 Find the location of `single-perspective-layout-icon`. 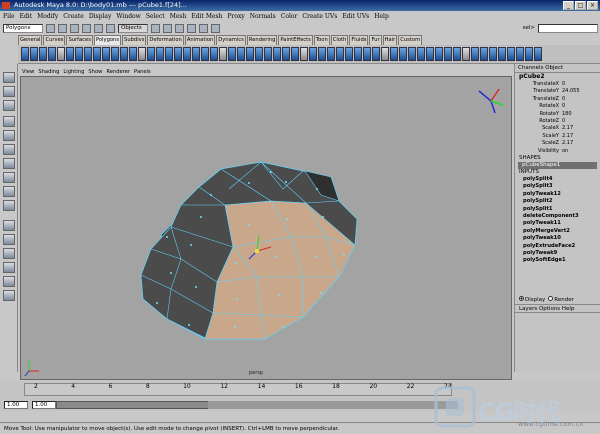

single-perspective-layout-icon is located at coordinates (9, 225).